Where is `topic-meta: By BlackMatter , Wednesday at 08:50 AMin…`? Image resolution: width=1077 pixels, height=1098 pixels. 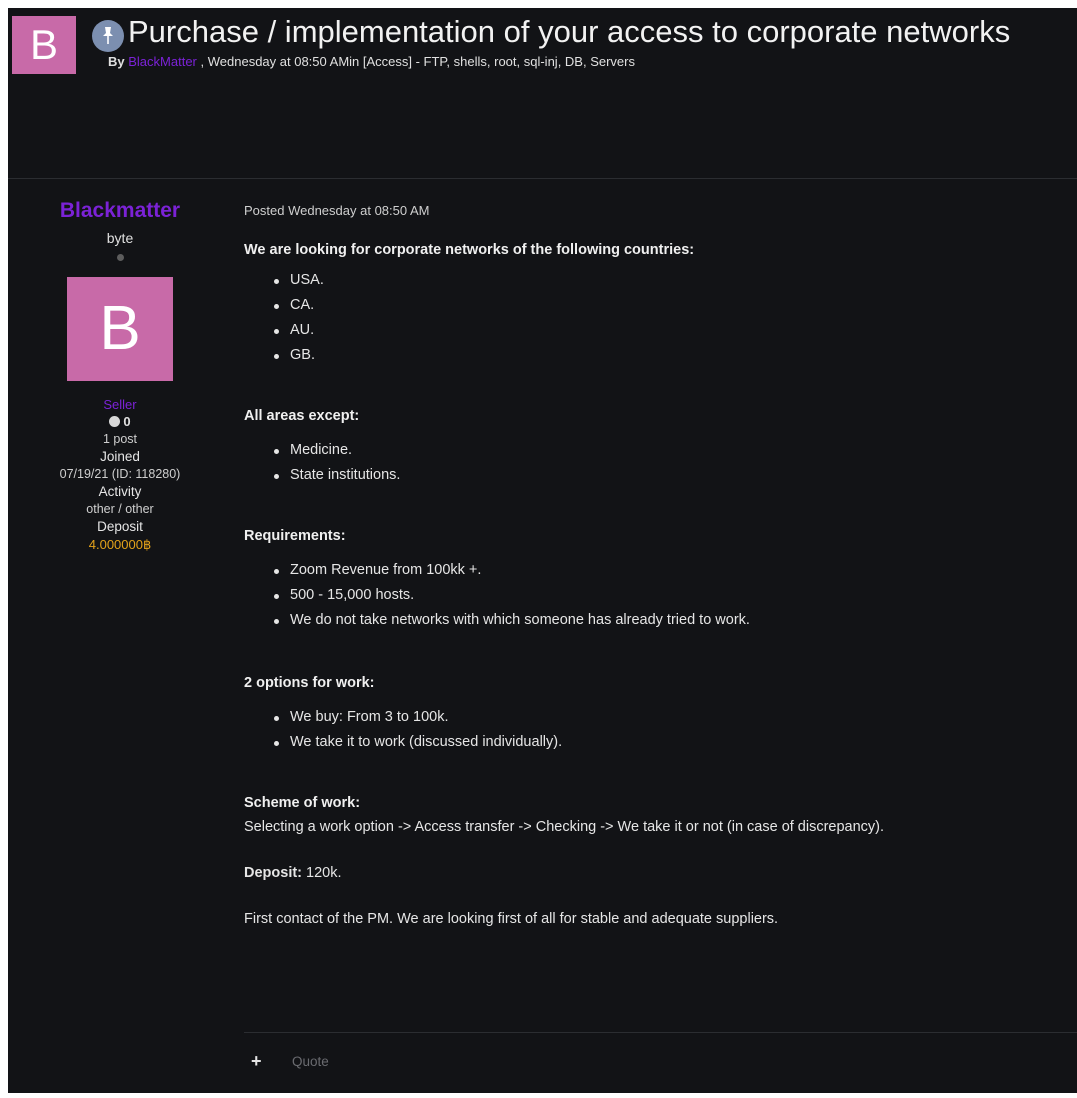 topic-meta: By BlackMatter , Wednesday at 08:50 AMin… is located at coordinates (371, 61).